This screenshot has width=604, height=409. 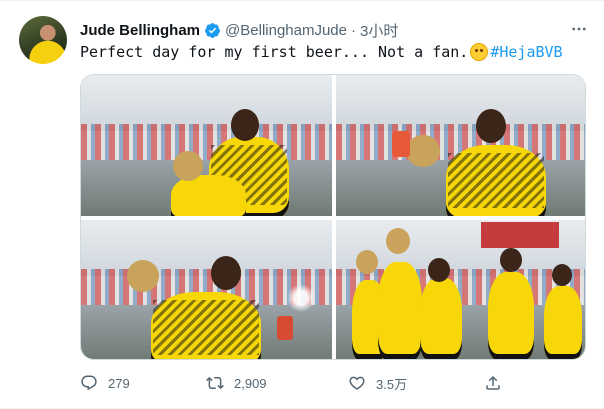 I want to click on tweet-timestamp: 3小时, so click(x=379, y=30).